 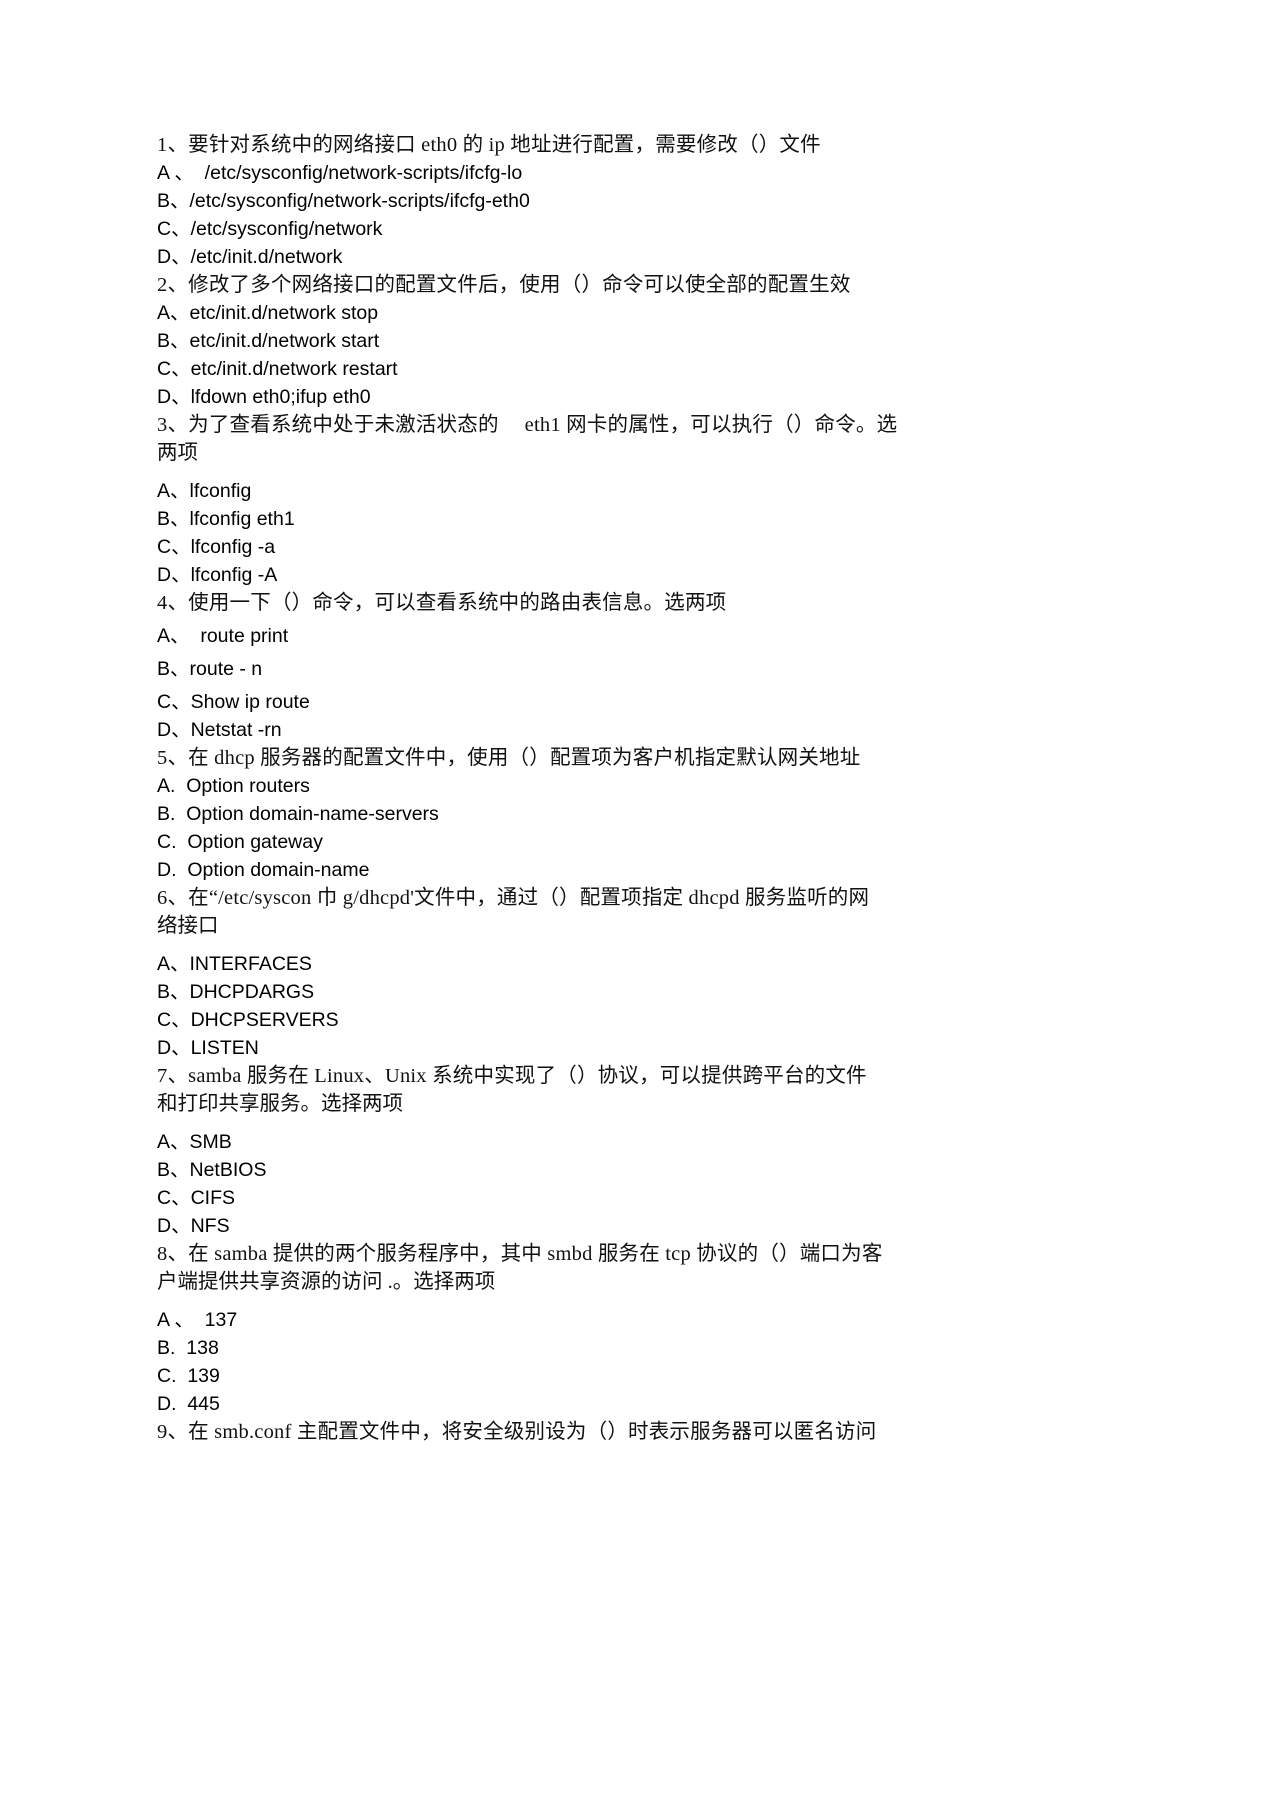 I want to click on question-5-stem: 5、在 dhcp 服务器的配置文件中，使用（）配置项为客户机指定默认网关地址, so click(x=509, y=758).